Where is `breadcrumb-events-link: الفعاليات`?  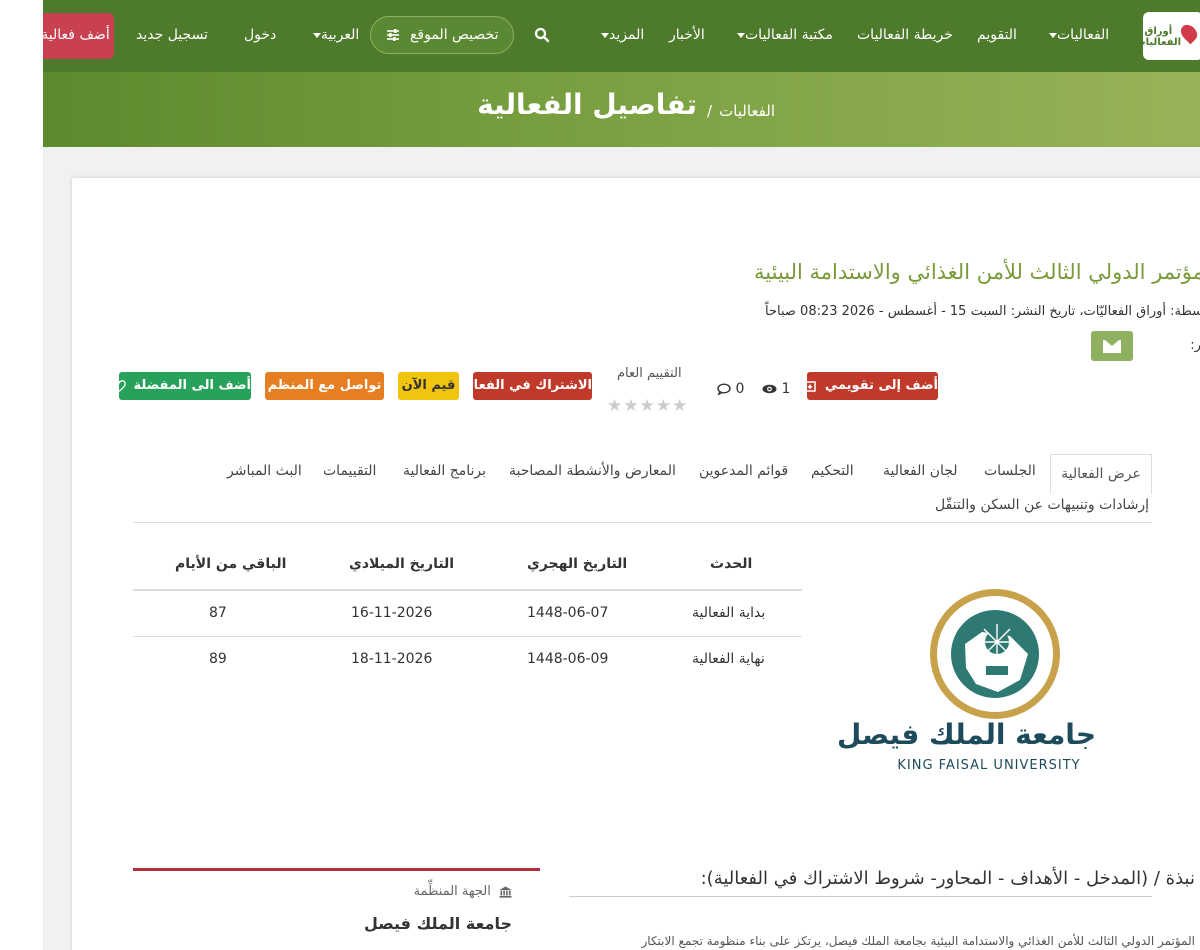
breadcrumb-events-link: الفعاليات is located at coordinates (747, 111).